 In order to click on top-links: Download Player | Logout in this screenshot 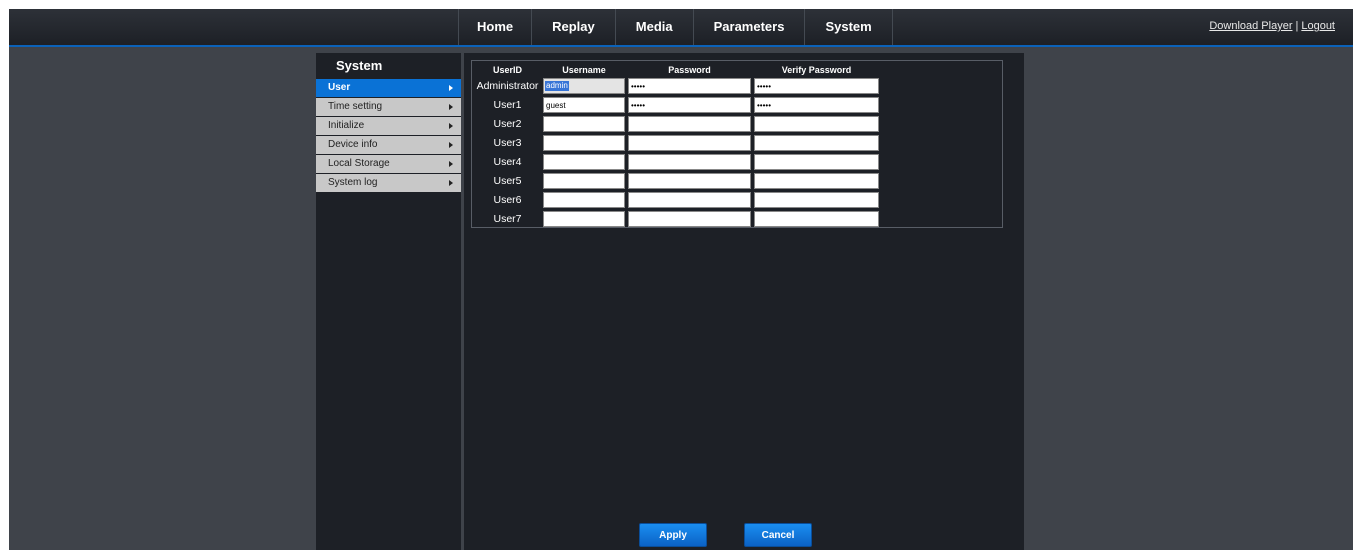, I will do `click(1272, 26)`.